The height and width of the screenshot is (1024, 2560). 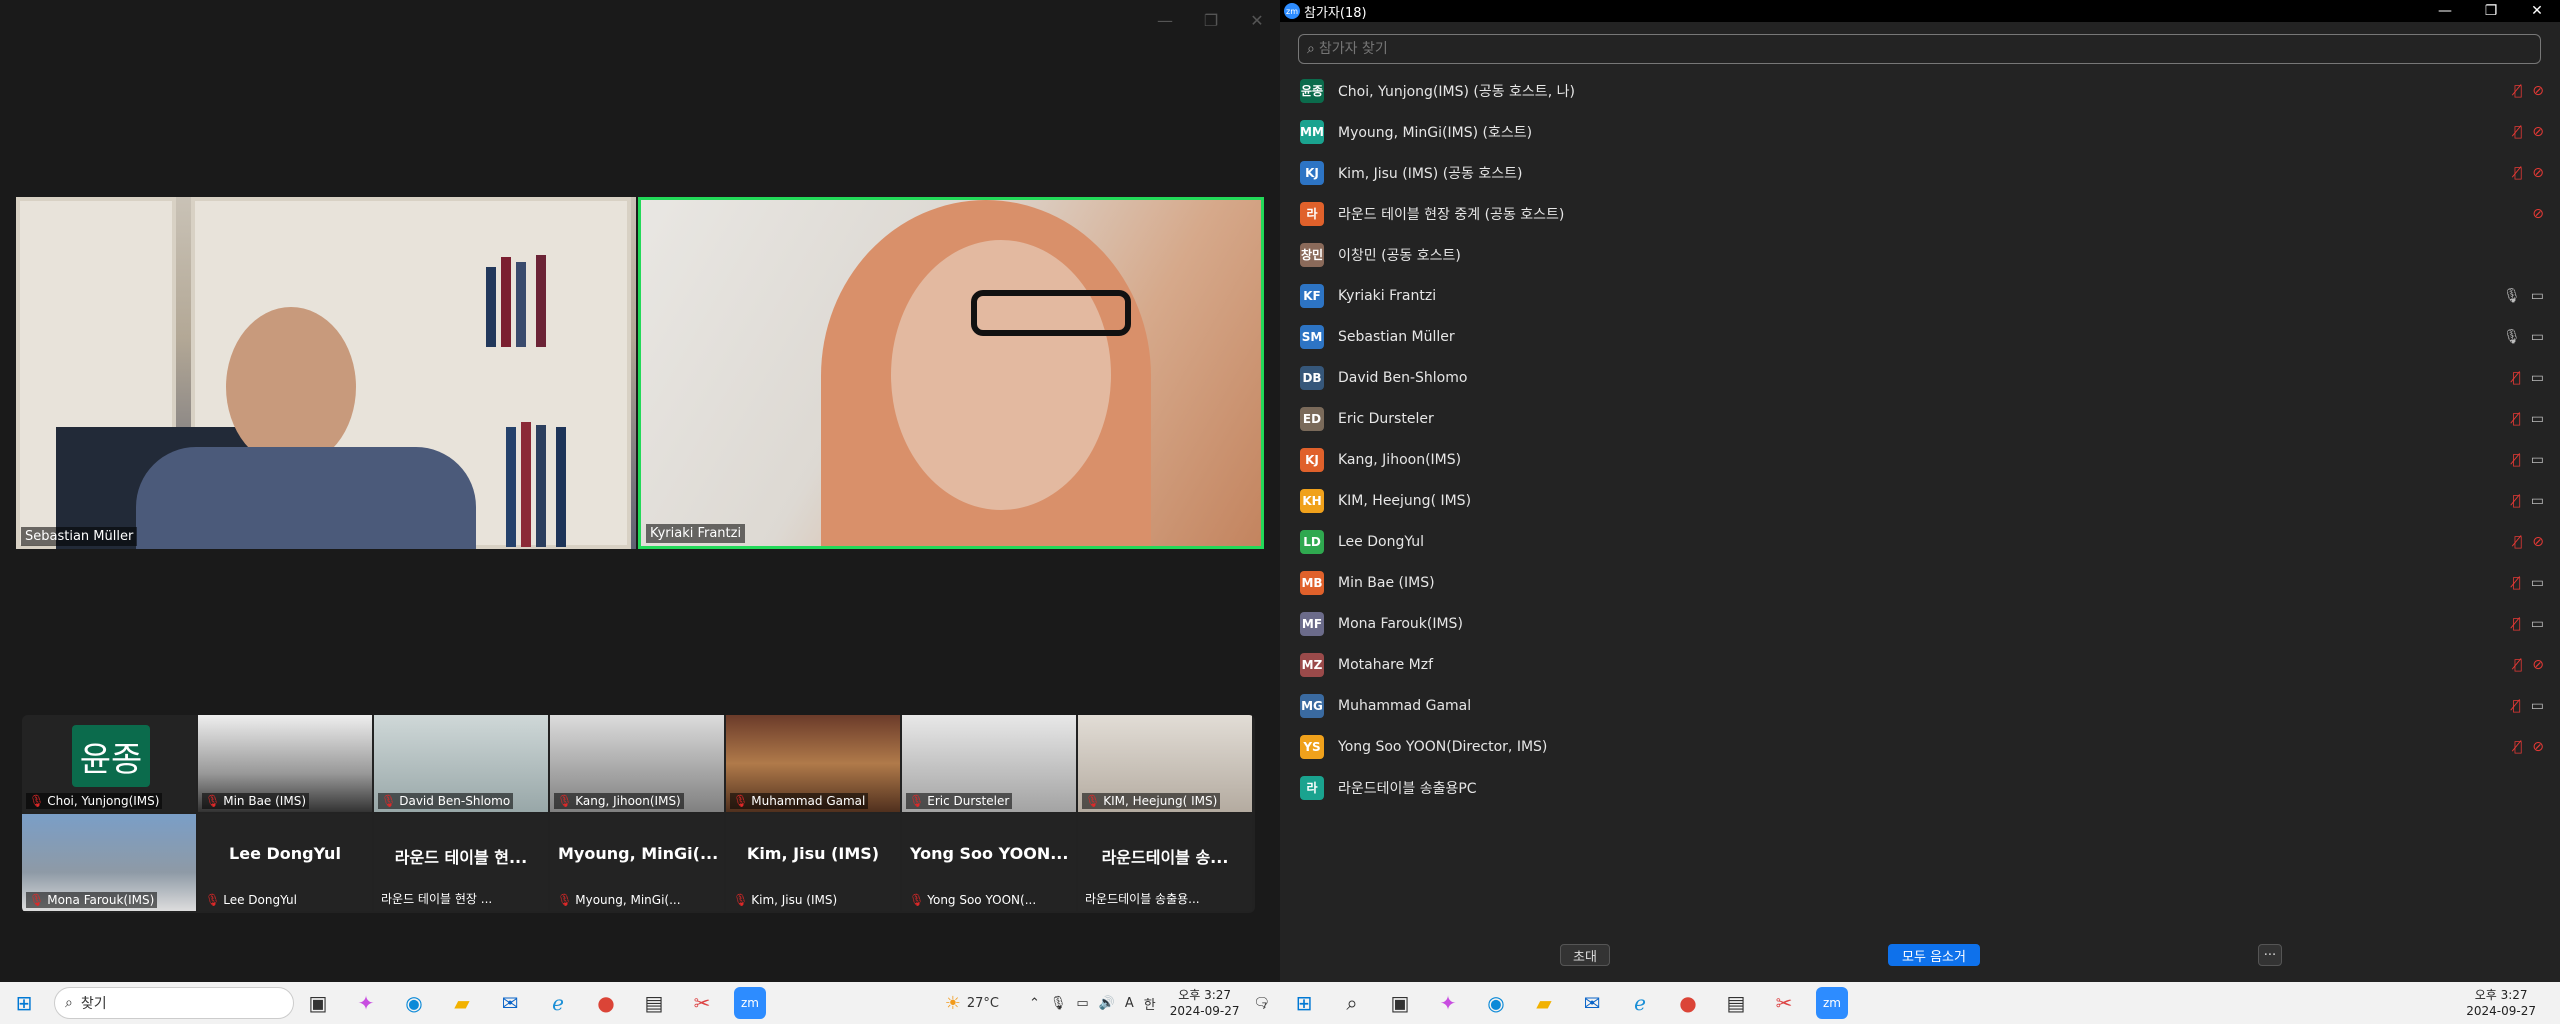 I want to click on search-icon: ⌕, so click(x=1352, y=1003).